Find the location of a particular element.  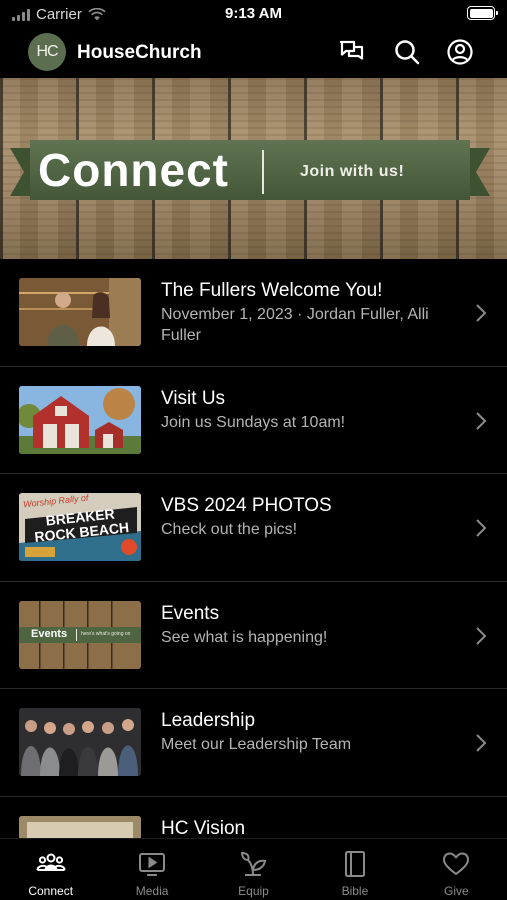

status-bar: Carrier 9:13 AM is located at coordinates (253, 14).